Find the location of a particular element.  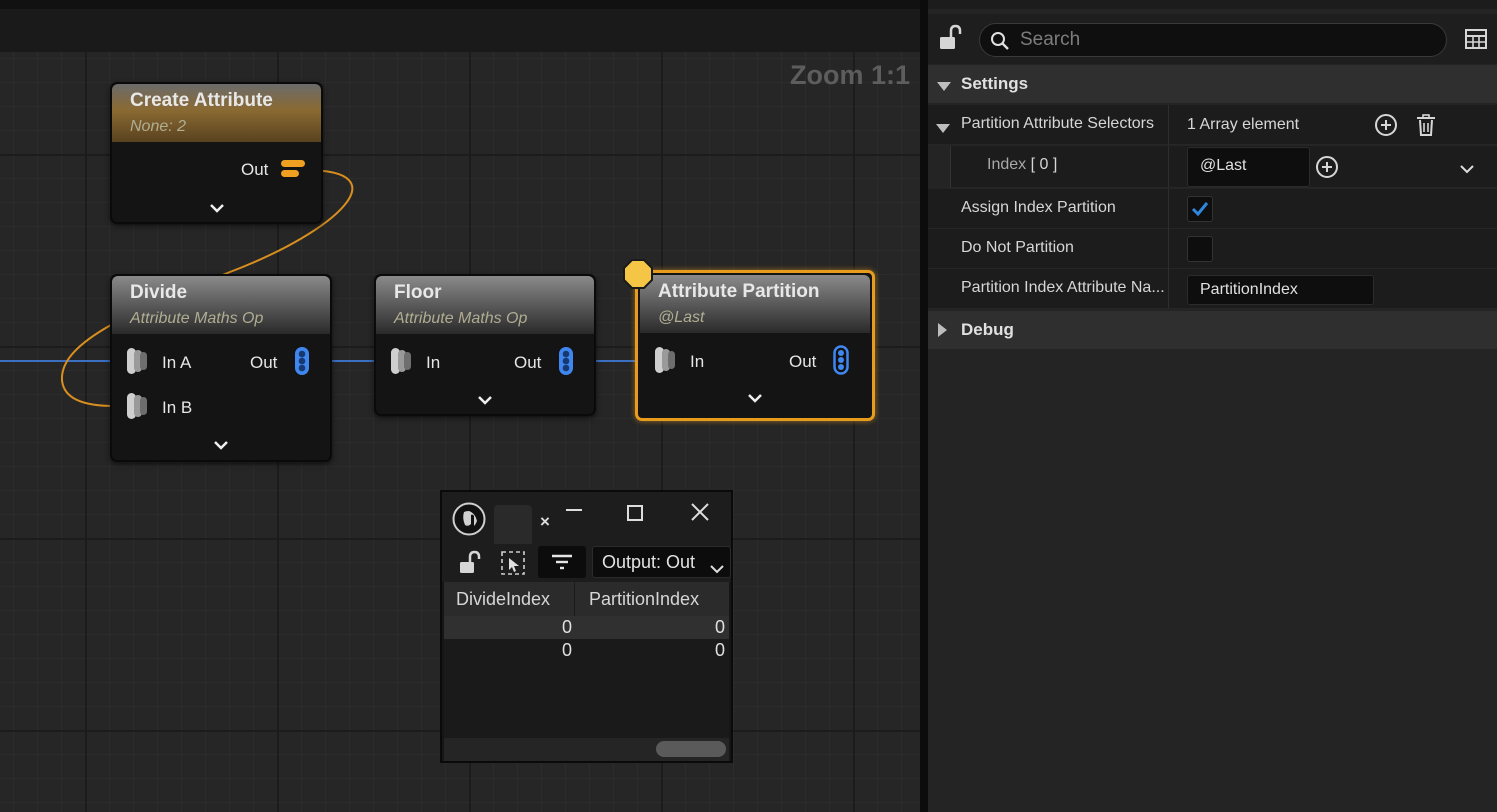

node-title: Floor is located at coordinates (418, 292).